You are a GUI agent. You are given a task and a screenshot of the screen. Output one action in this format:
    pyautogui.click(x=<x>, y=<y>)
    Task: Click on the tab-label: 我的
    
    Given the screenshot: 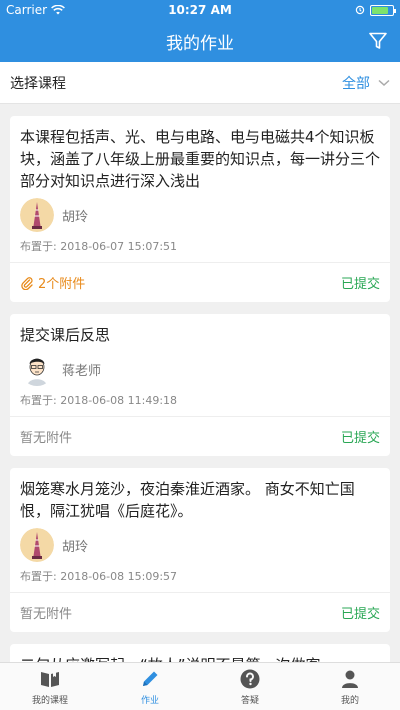 What is the action you would take?
    pyautogui.click(x=349, y=700)
    